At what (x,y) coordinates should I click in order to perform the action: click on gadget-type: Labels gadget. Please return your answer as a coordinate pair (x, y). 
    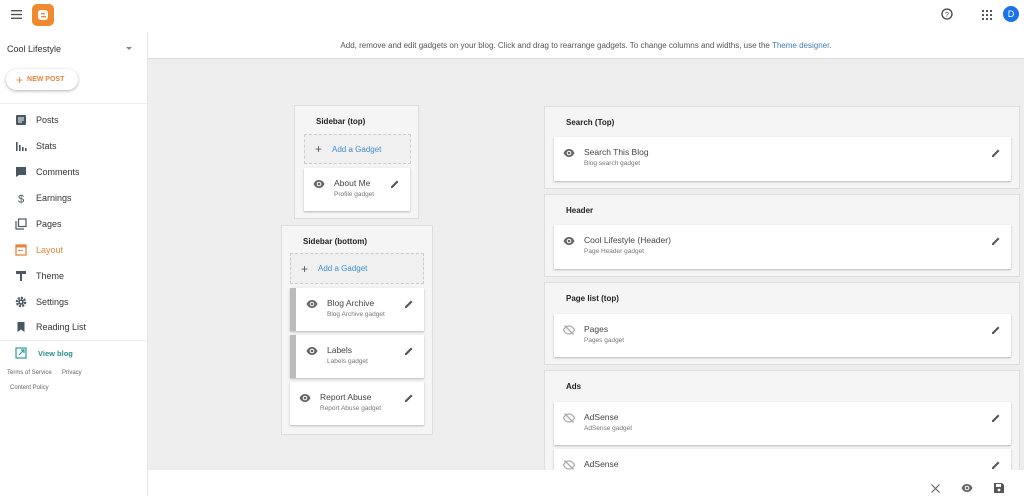
    Looking at the image, I should click on (347, 361).